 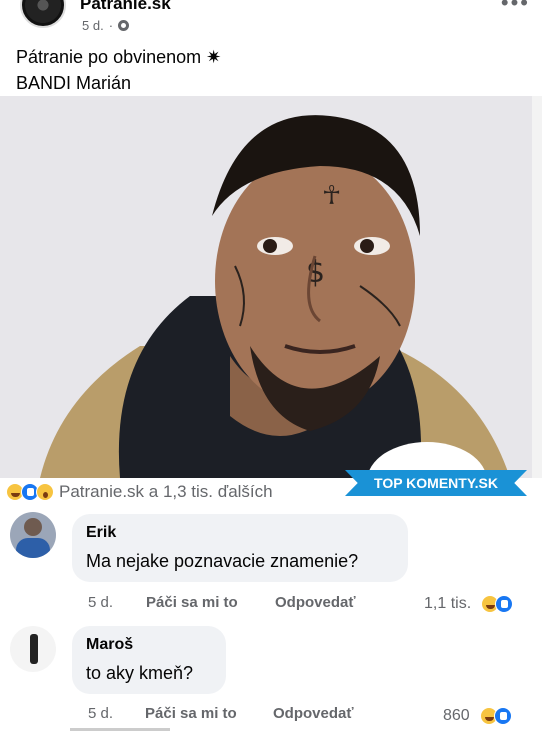 What do you see at coordinates (124, 25) in the screenshot?
I see `gear-icon` at bounding box center [124, 25].